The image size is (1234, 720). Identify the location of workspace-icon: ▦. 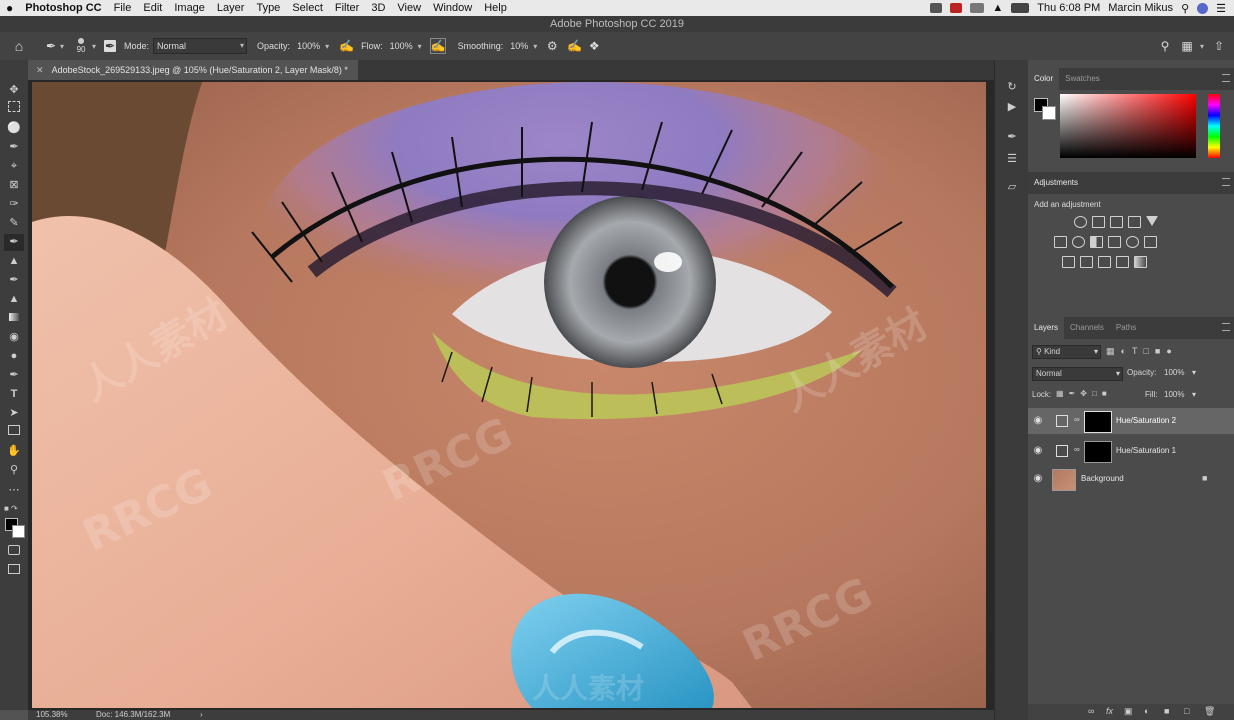
(1187, 46).